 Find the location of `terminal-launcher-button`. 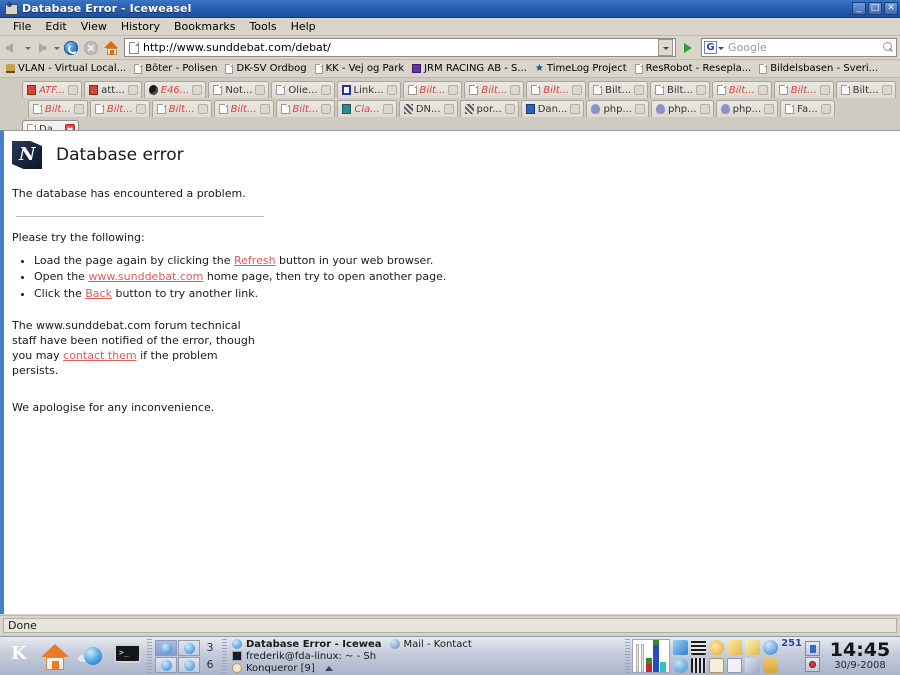

terminal-launcher-button is located at coordinates (127, 656).